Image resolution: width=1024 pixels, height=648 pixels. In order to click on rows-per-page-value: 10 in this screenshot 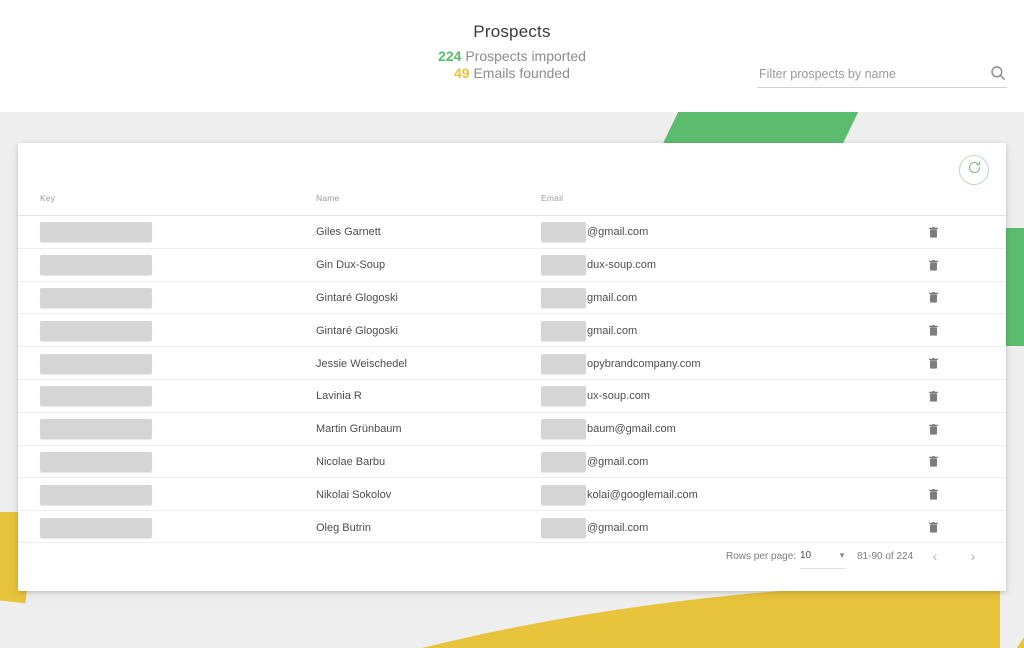, I will do `click(806, 555)`.